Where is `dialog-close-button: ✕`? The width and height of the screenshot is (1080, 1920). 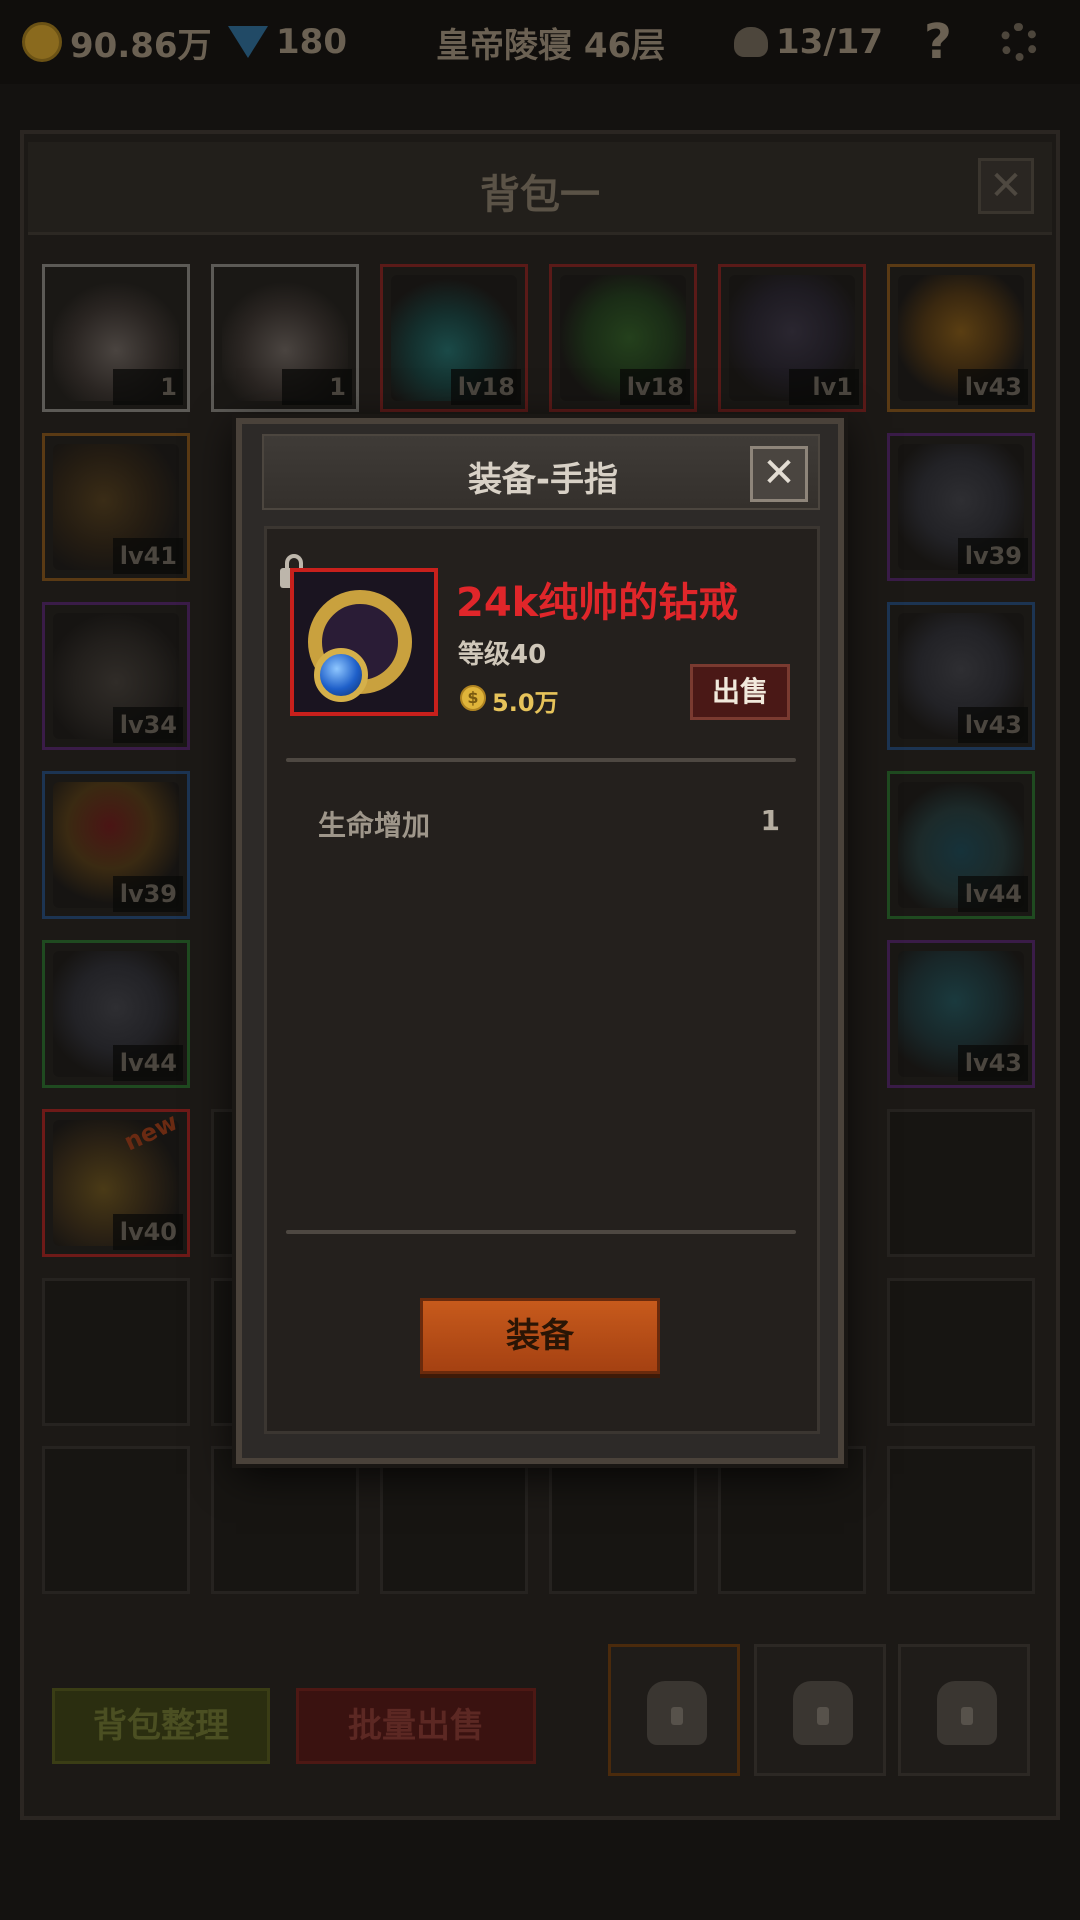 dialog-close-button: ✕ is located at coordinates (779, 474).